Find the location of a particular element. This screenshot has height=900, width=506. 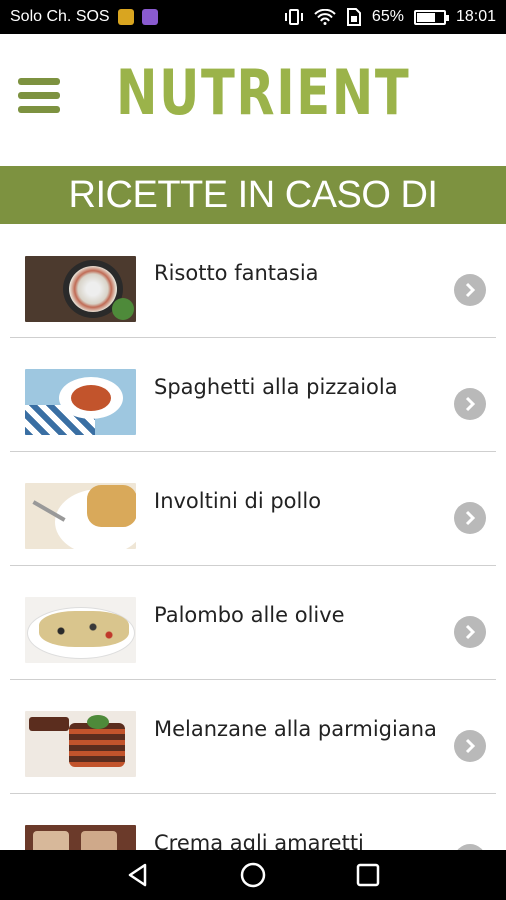

recipe-title: Melanzane alla parmigiana is located at coordinates (295, 729).